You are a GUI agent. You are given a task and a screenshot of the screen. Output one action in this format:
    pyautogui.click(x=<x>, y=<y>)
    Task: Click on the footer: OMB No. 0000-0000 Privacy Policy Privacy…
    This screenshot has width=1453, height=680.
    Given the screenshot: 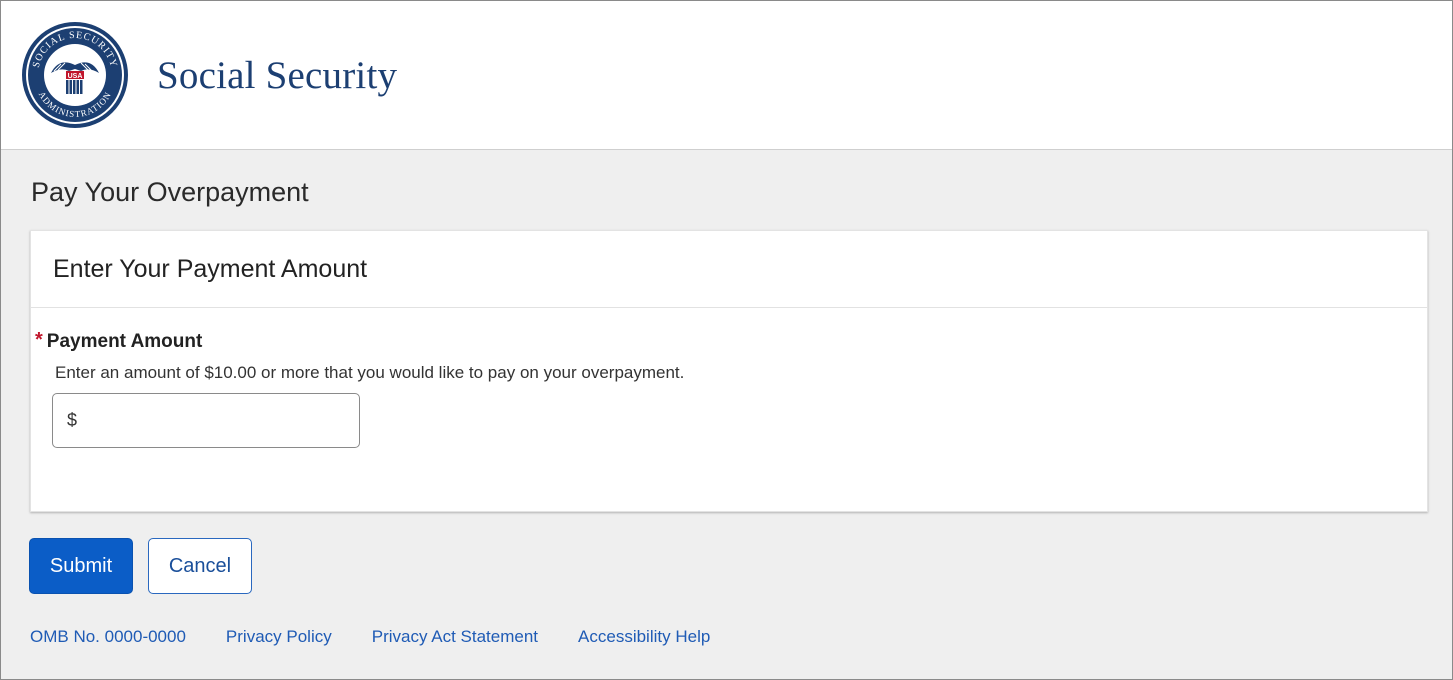 What is the action you would take?
    pyautogui.click(x=741, y=637)
    